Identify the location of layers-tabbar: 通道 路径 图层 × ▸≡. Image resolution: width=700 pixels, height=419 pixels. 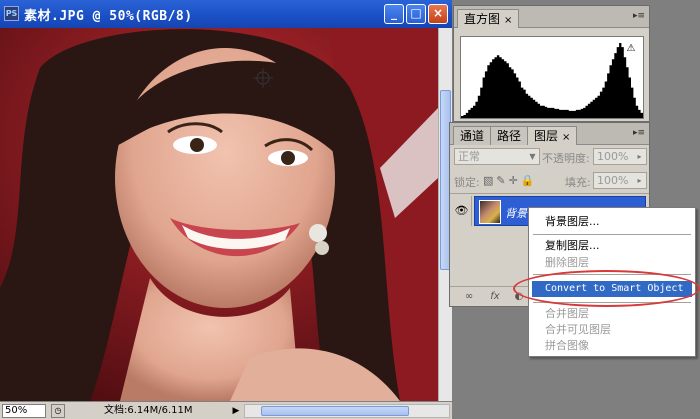
(549, 134).